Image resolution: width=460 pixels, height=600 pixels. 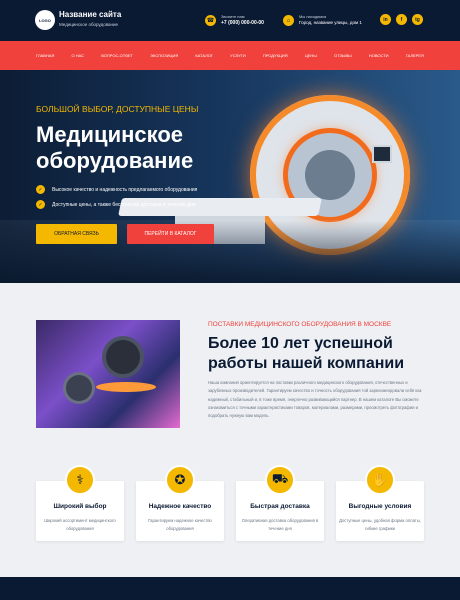 What do you see at coordinates (379, 55) in the screenshot?
I see `nav-item-news: Новости` at bounding box center [379, 55].